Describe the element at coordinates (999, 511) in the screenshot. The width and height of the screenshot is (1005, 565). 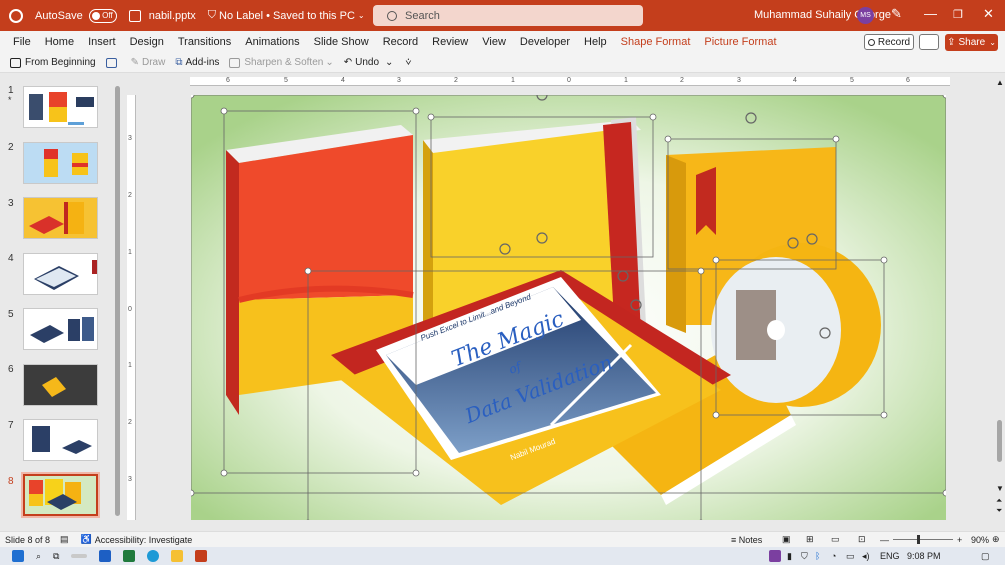
I see `next-slide-icon: ⏷` at that location.